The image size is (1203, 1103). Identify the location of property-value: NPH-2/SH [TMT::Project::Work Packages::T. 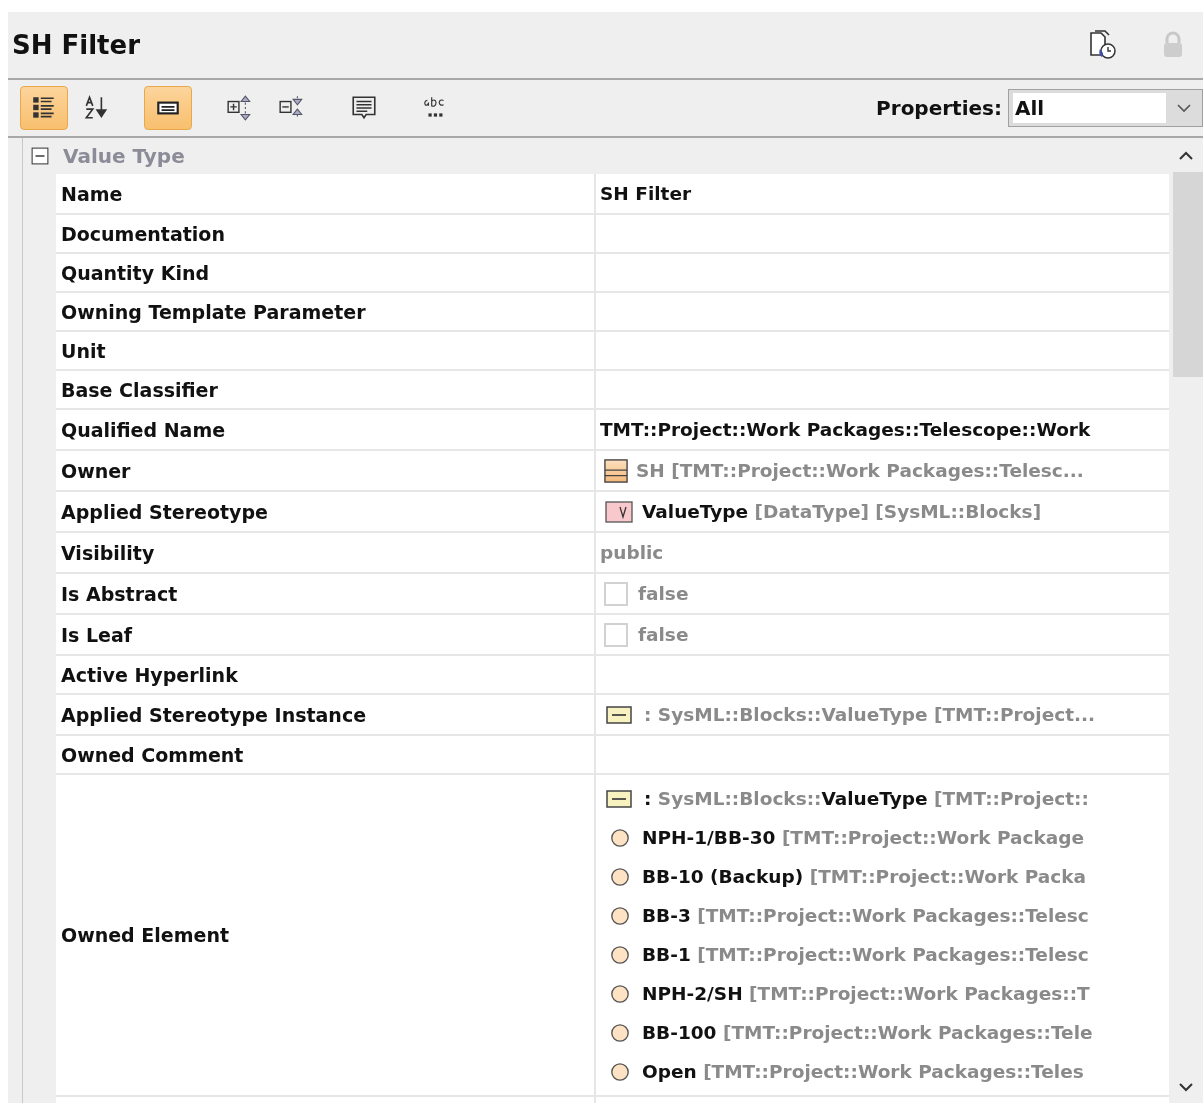
(866, 993).